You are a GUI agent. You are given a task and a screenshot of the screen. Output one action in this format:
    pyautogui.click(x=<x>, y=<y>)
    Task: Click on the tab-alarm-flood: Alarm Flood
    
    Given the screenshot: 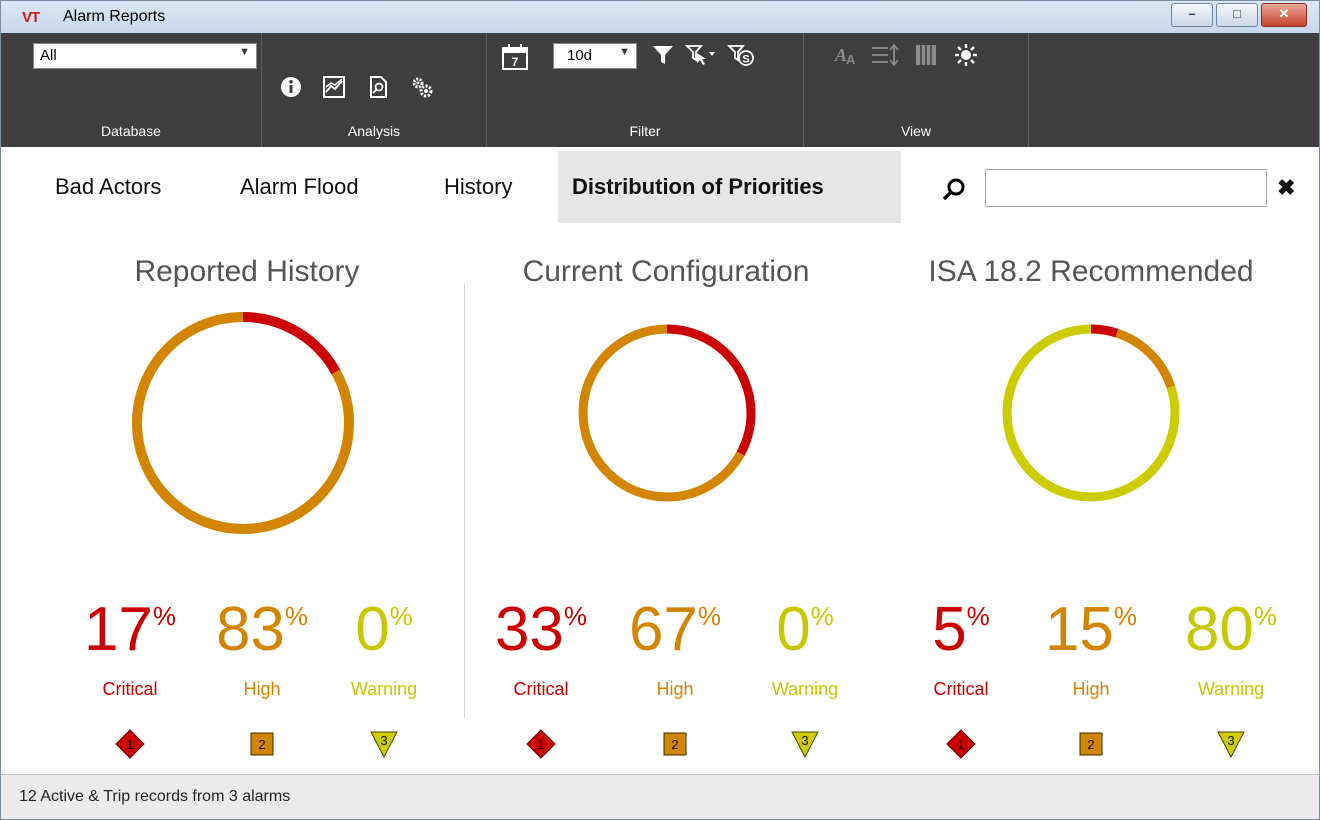 What is the action you would take?
    pyautogui.click(x=299, y=187)
    